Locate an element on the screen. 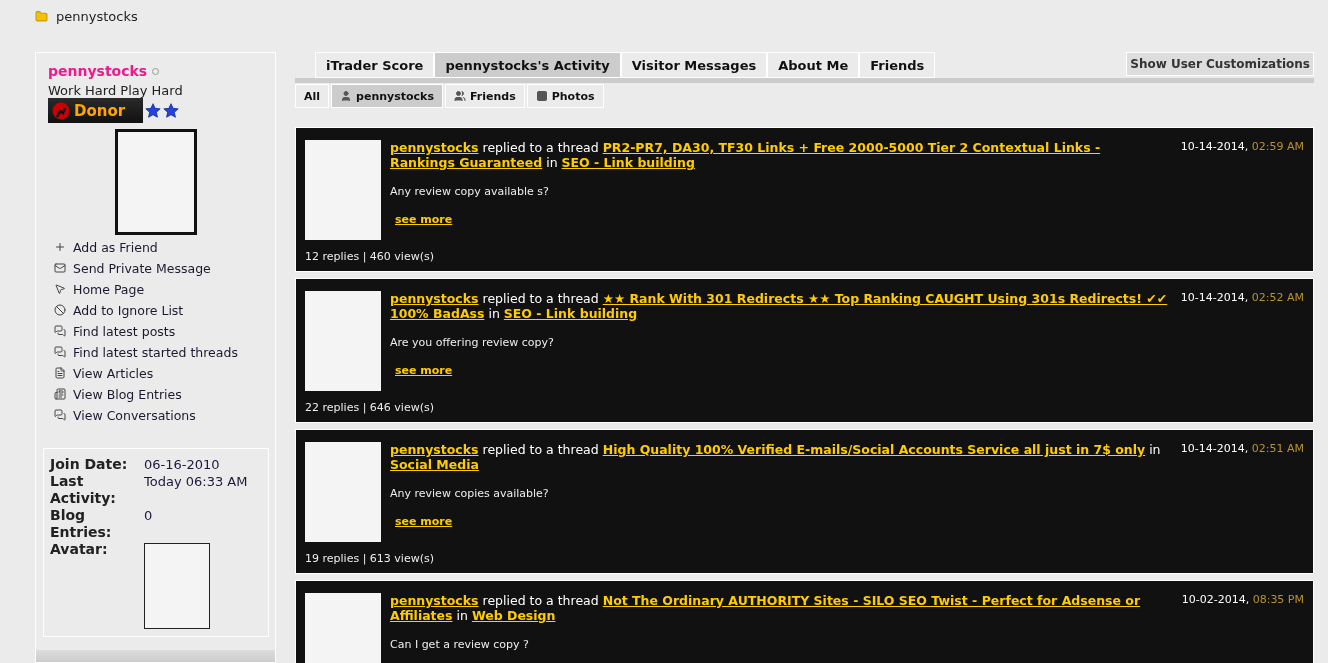 The image size is (1328, 663). post-date: 10-02-2014, 08:35 PM is located at coordinates (1242, 600).